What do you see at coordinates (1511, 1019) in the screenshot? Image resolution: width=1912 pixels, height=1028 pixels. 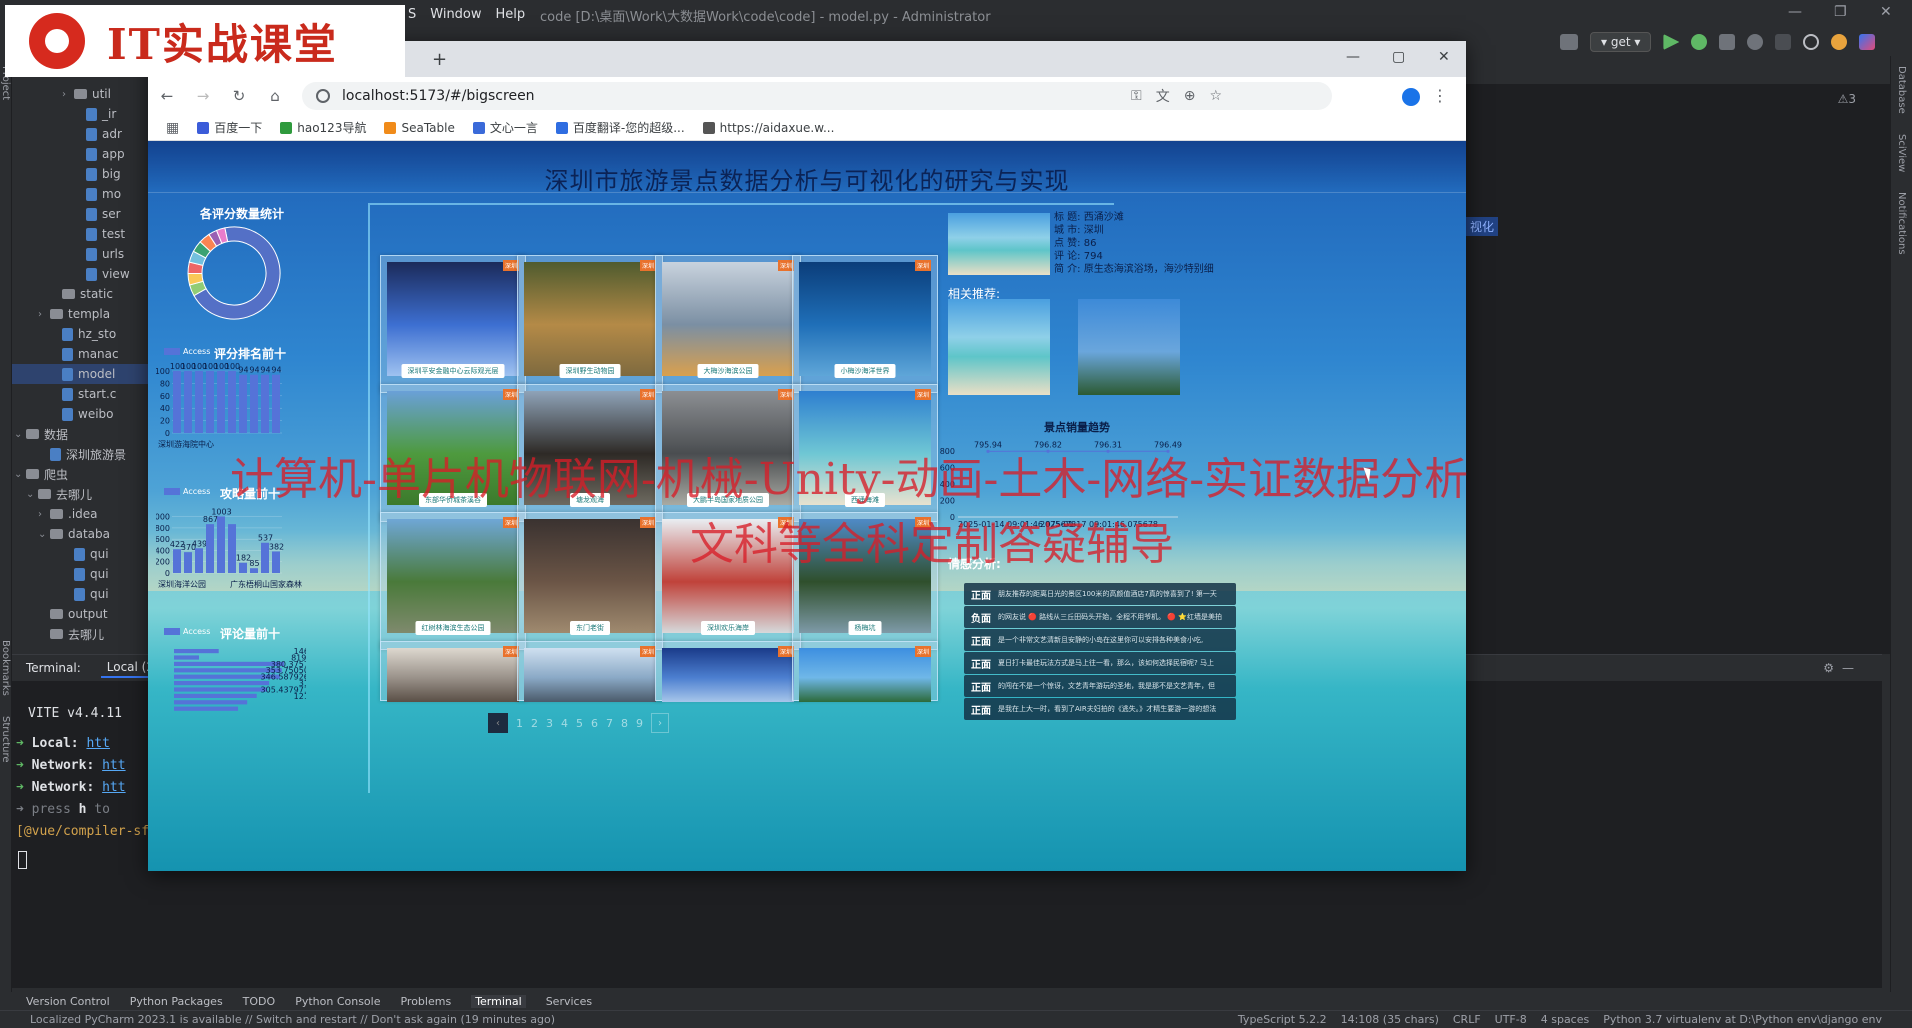 I see `status-widget: UTF-8` at bounding box center [1511, 1019].